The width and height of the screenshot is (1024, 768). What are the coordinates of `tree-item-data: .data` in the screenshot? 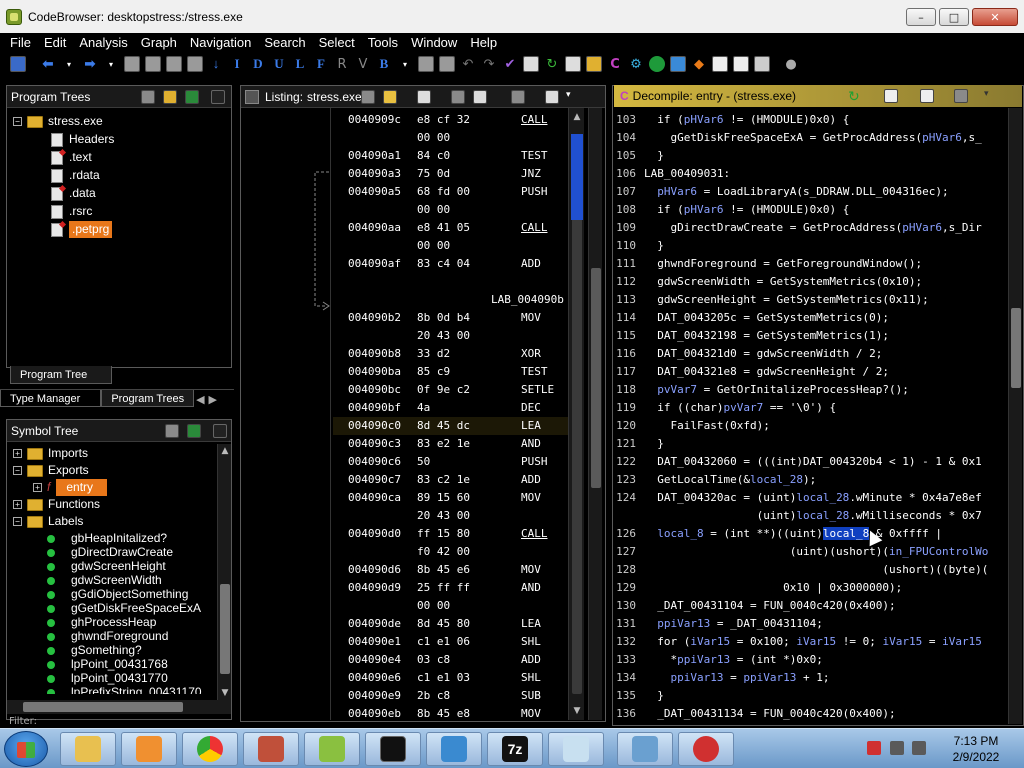 It's located at (73, 193).